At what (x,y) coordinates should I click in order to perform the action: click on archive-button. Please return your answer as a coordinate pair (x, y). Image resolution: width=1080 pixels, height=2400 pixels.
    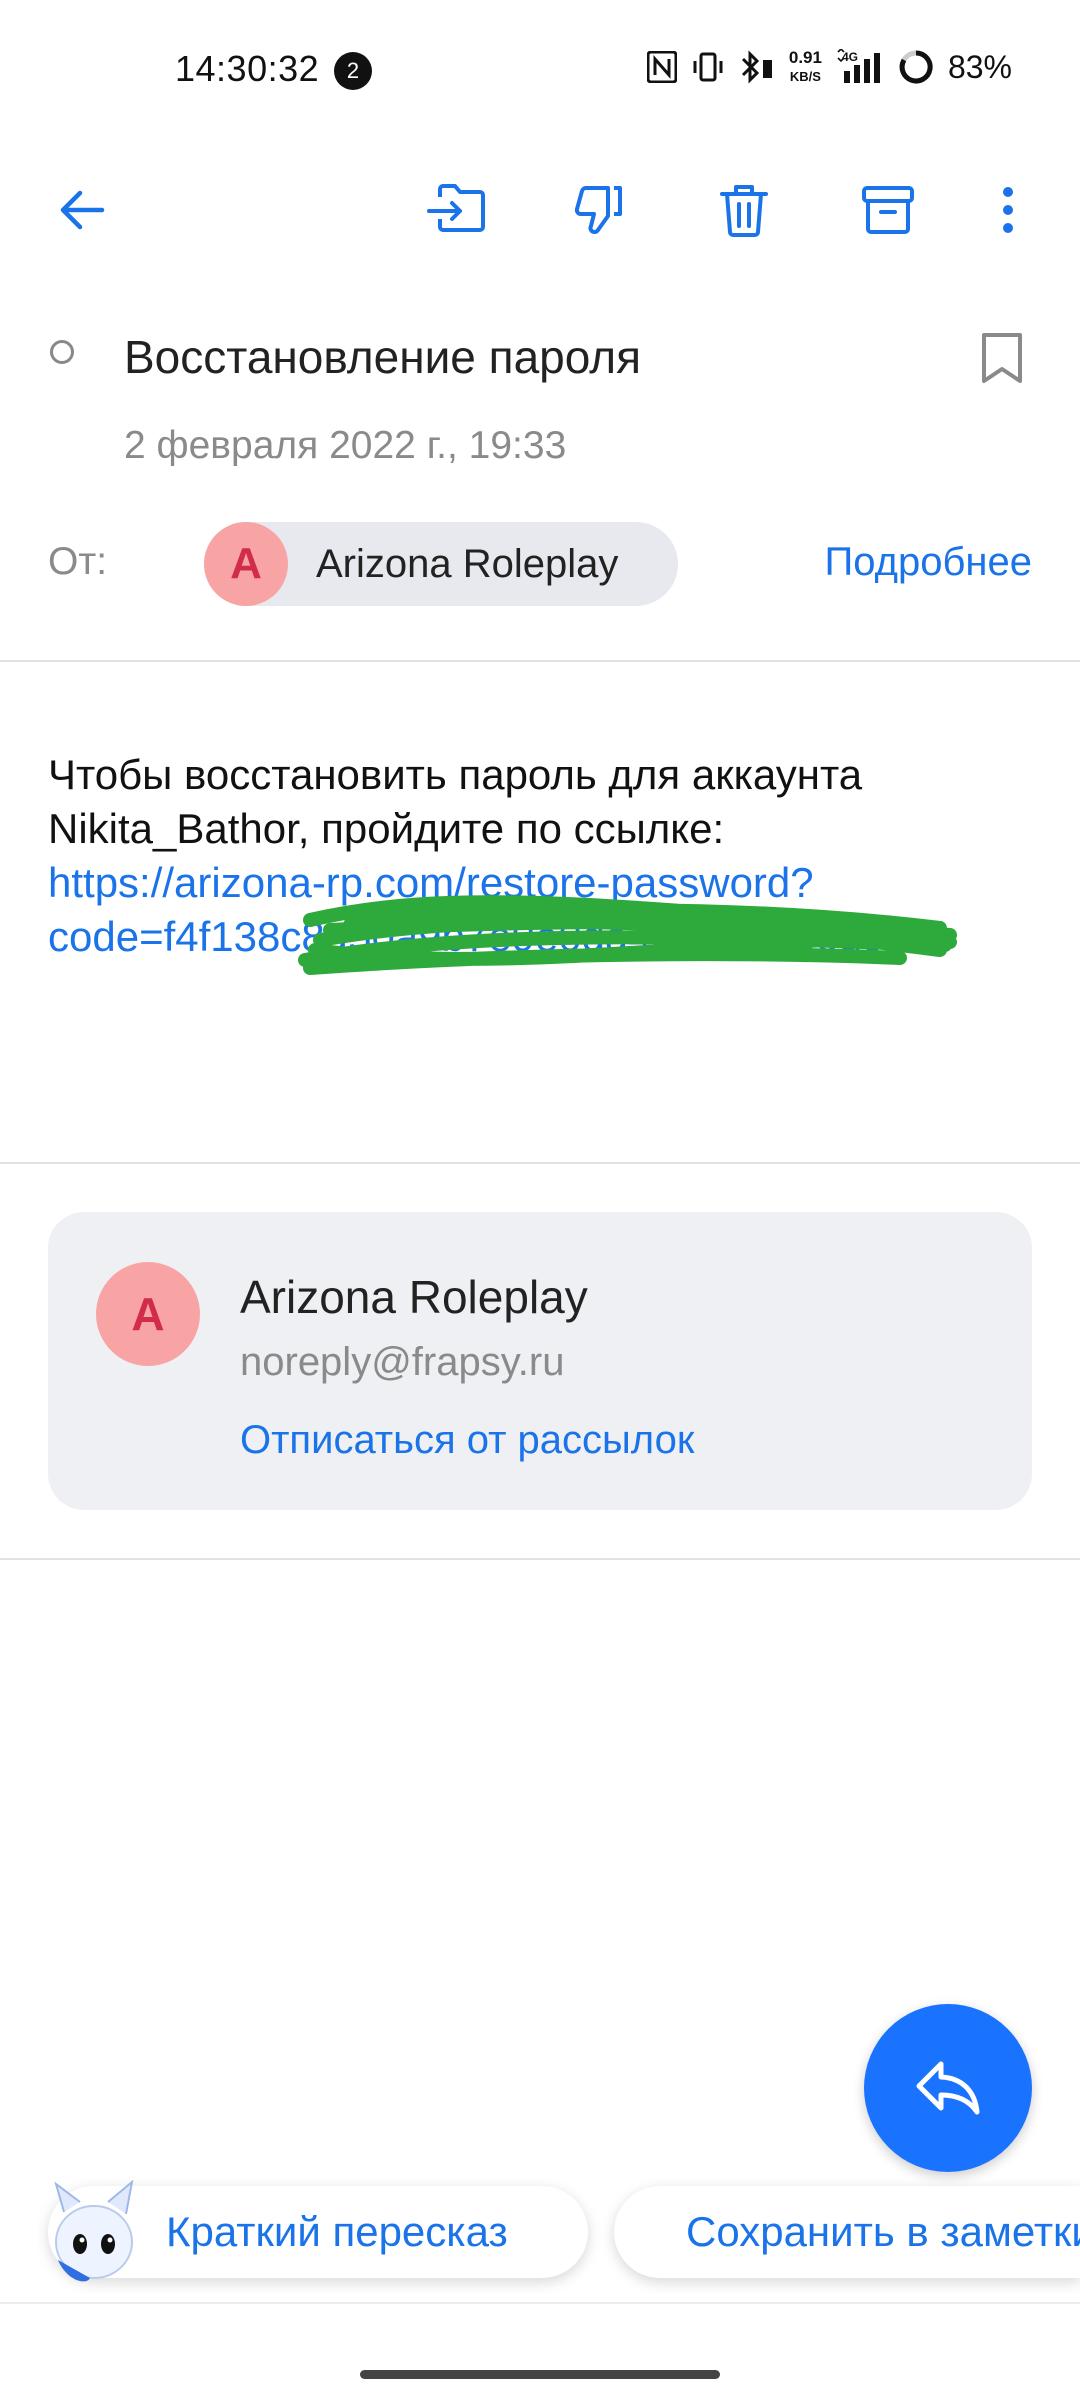
    Looking at the image, I should click on (888, 210).